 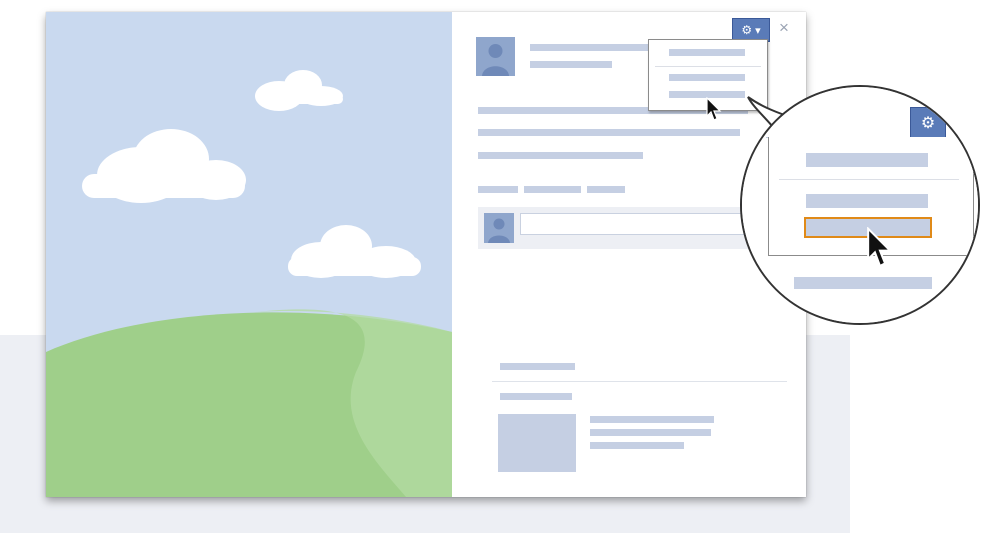 I want to click on viewer-avatar, so click(x=499, y=228).